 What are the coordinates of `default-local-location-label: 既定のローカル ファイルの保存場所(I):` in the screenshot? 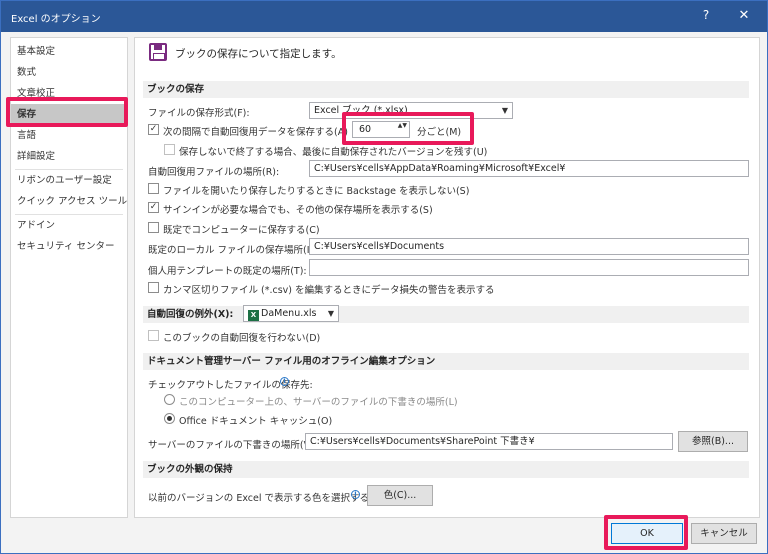 It's located at (232, 250).